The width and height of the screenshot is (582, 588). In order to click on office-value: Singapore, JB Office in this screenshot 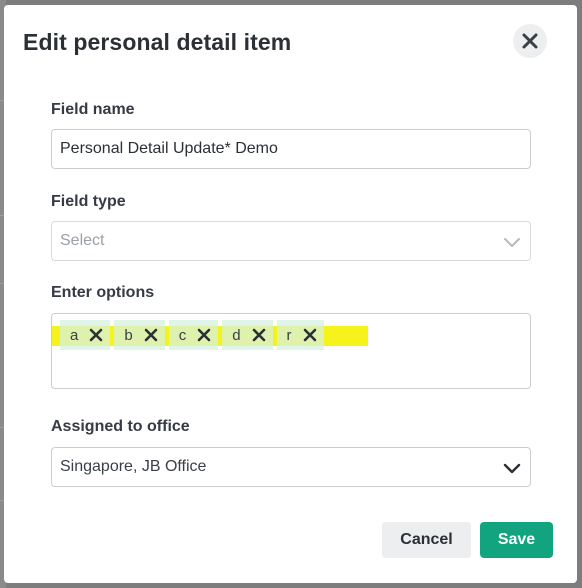, I will do `click(133, 466)`.